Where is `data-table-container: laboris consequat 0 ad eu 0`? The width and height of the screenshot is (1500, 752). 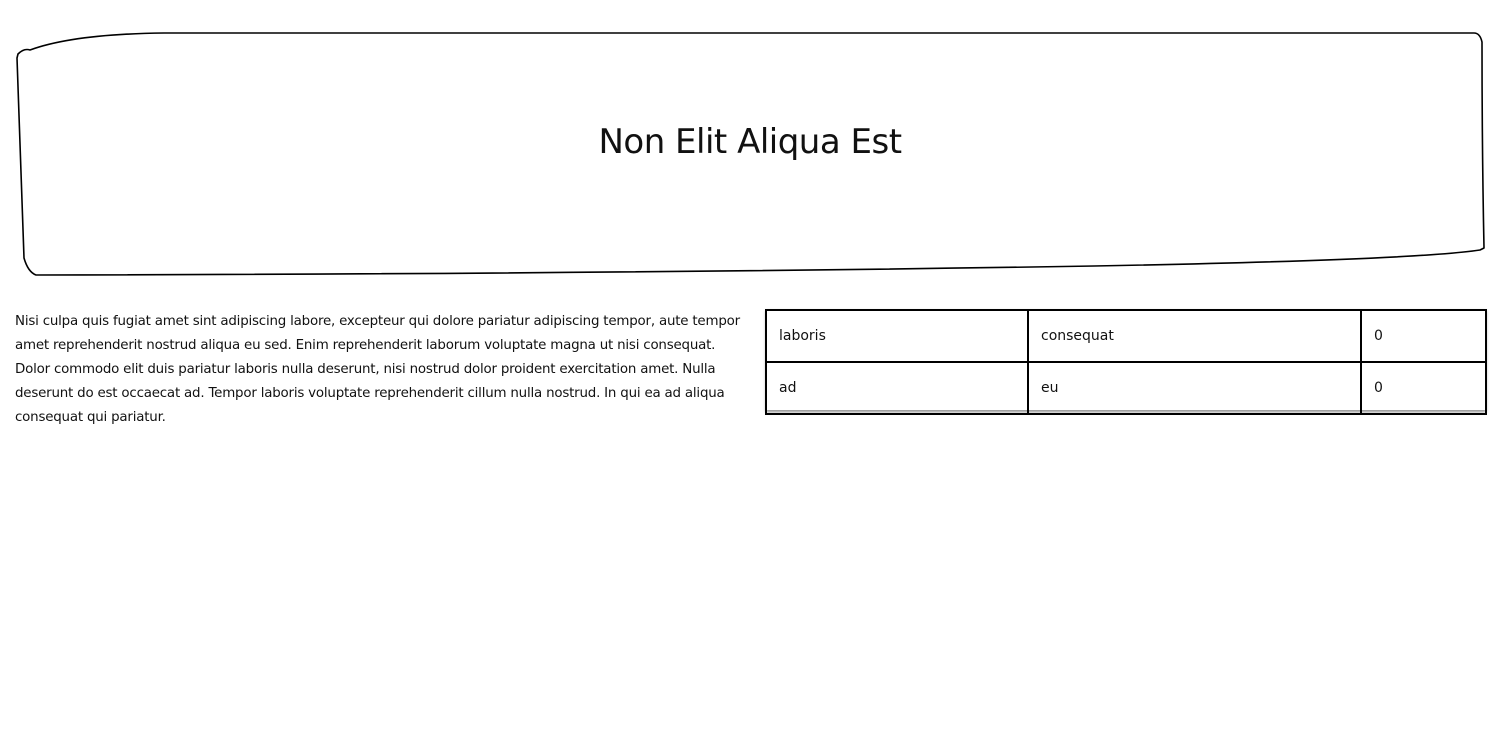 data-table-container: laboris consequat 0 ad eu 0 is located at coordinates (1126, 362).